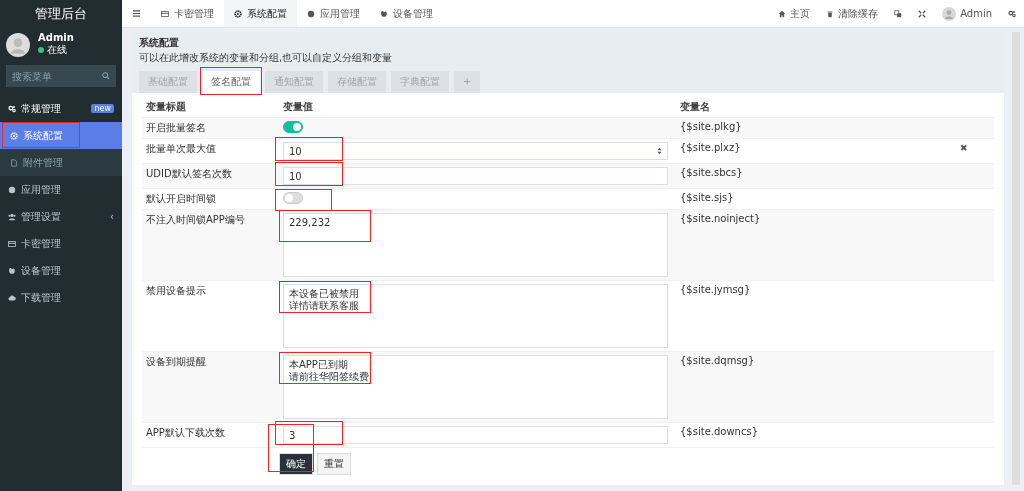 The height and width of the screenshot is (491, 1024). I want to click on variable-name: {$site.noinject}, so click(720, 219).